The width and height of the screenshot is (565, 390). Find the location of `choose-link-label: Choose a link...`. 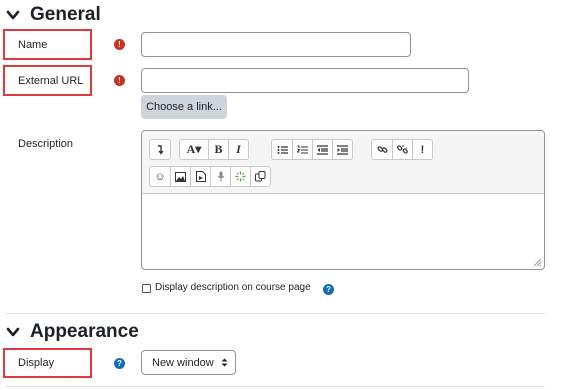

choose-link-label: Choose a link... is located at coordinates (184, 107).